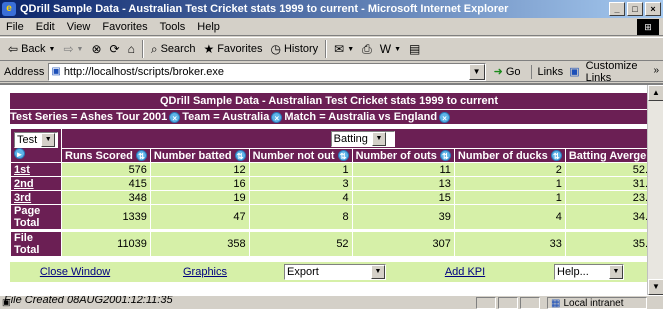 The height and width of the screenshot is (309, 663). What do you see at coordinates (530, 303) in the screenshot?
I see `status-panel` at bounding box center [530, 303].